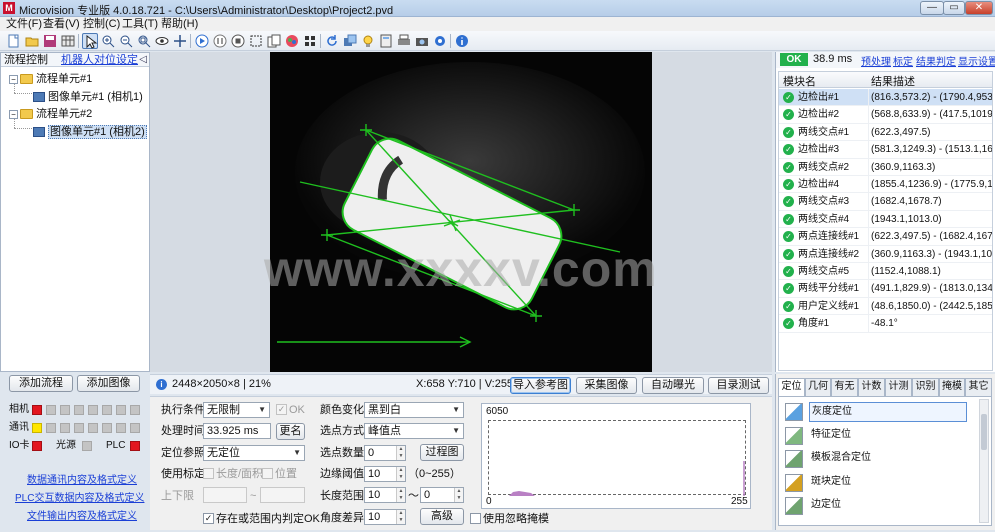  Describe the element at coordinates (50, 114) in the screenshot. I see `tree-node: − 流程单元#2` at that location.